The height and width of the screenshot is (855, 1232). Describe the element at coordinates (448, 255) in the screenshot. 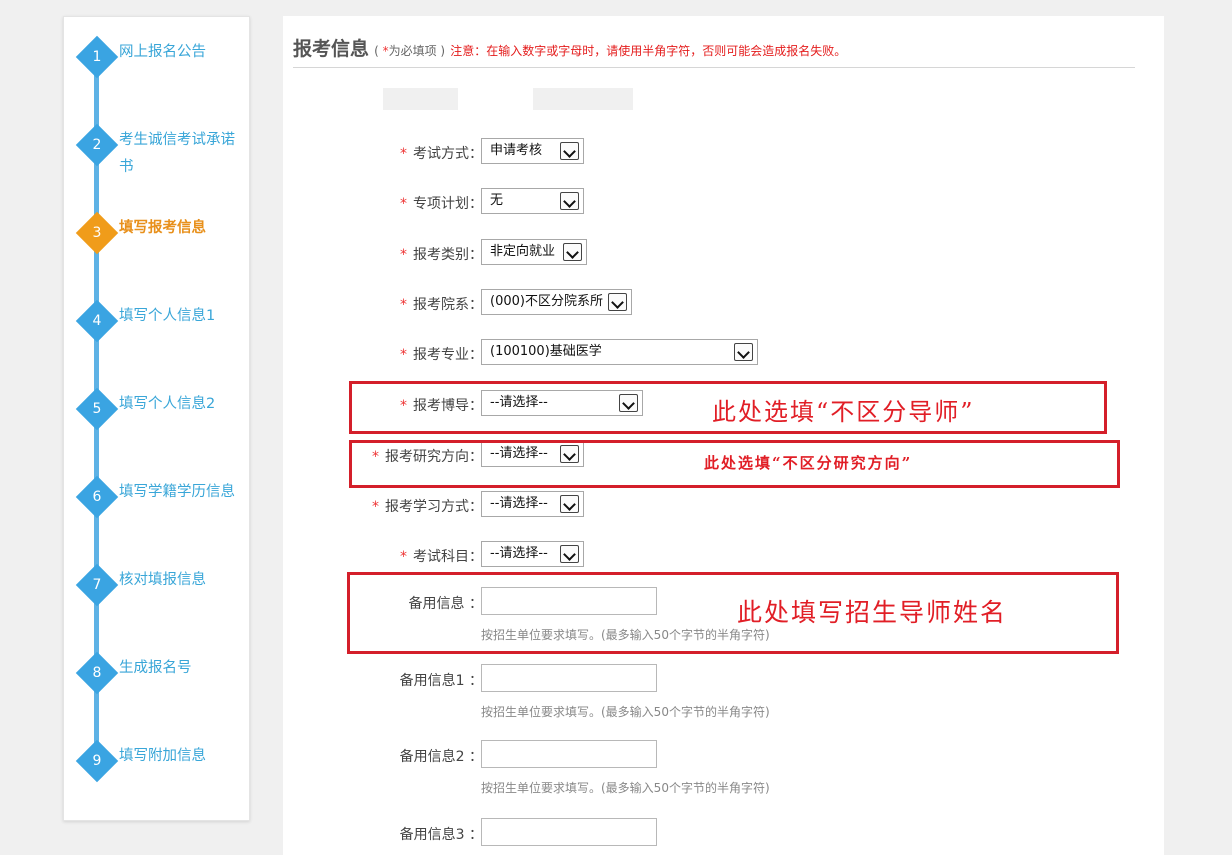

I see `category-label-text: 报考类别：` at that location.